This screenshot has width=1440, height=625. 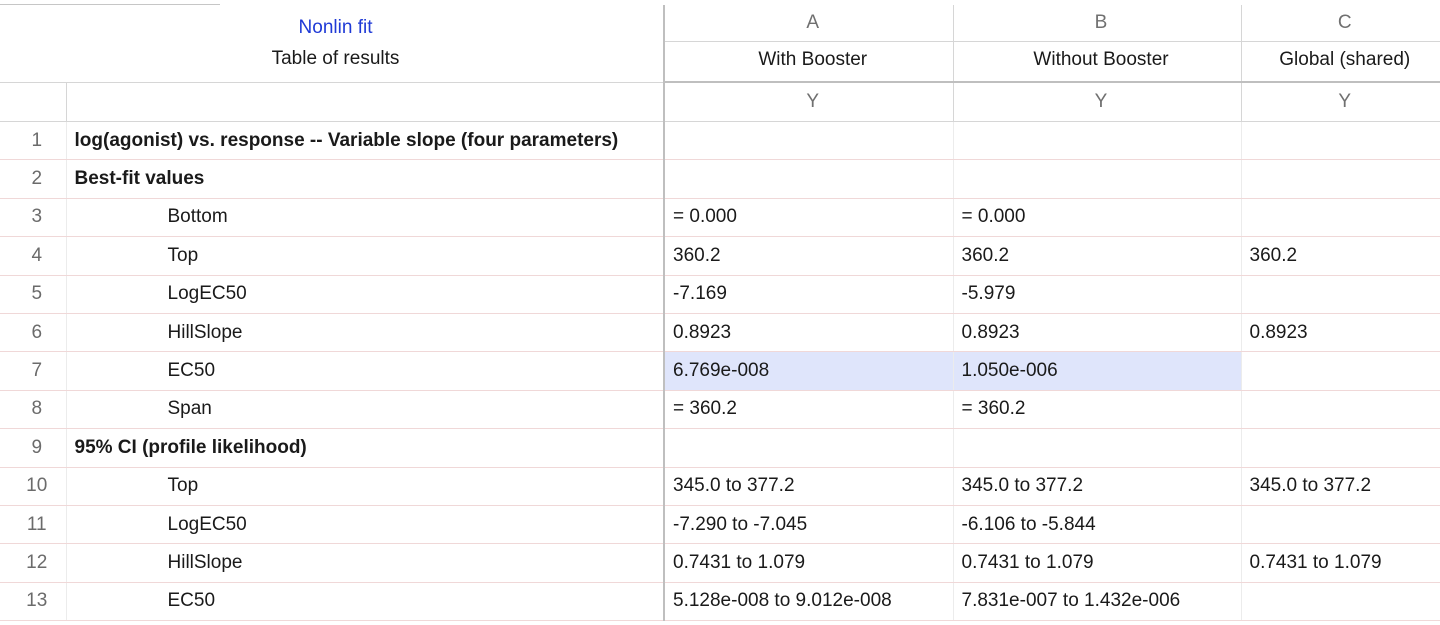 I want to click on column-letter-a: A, so click(x=809, y=23).